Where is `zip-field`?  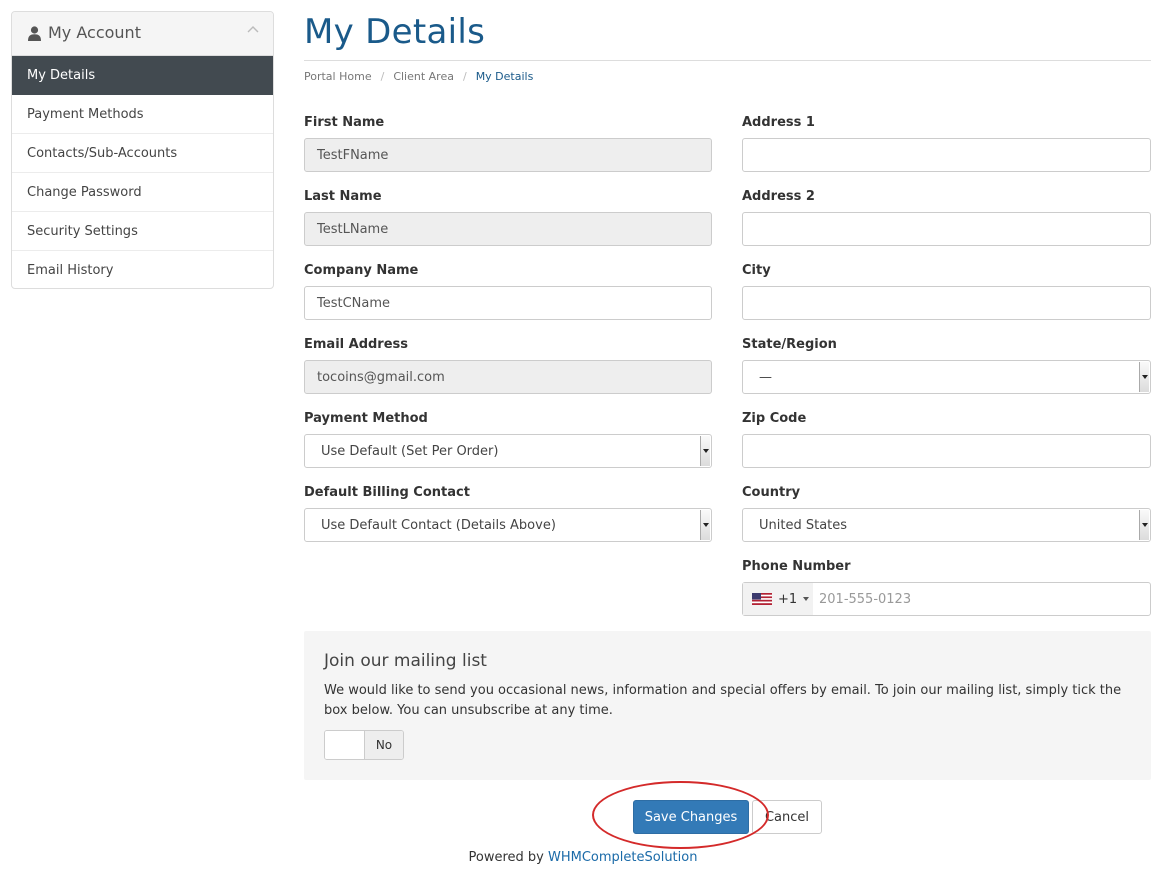
zip-field is located at coordinates (946, 451).